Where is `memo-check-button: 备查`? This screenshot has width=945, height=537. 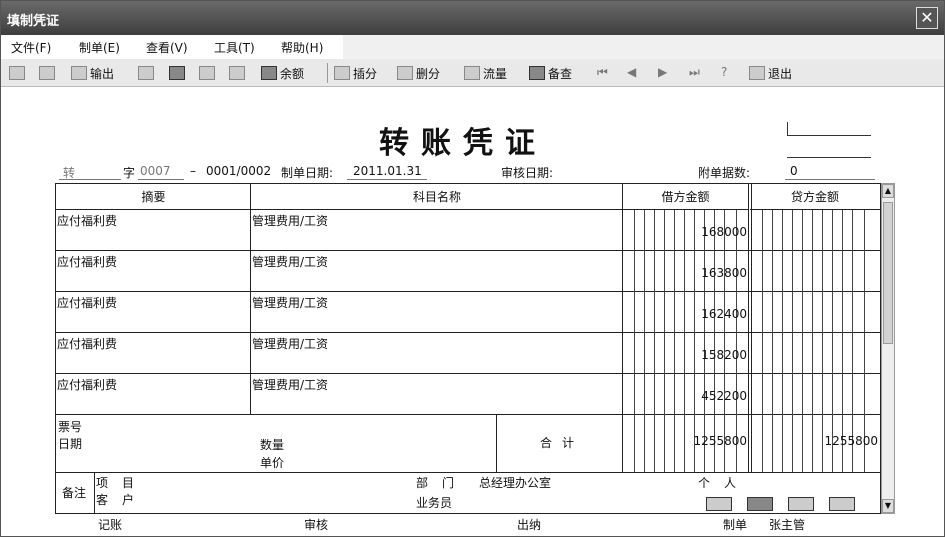
memo-check-button: 备查 is located at coordinates (550, 73).